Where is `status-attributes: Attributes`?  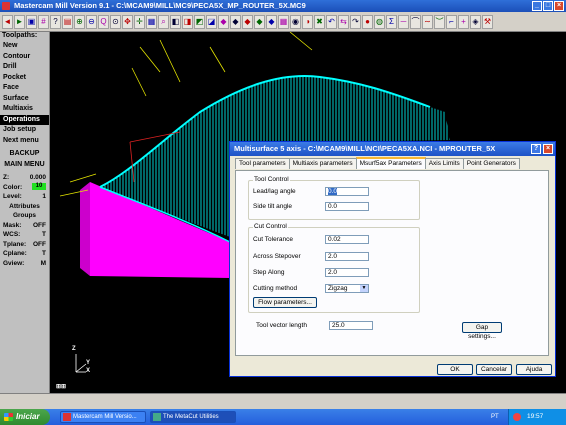 status-attributes: Attributes is located at coordinates (24, 207).